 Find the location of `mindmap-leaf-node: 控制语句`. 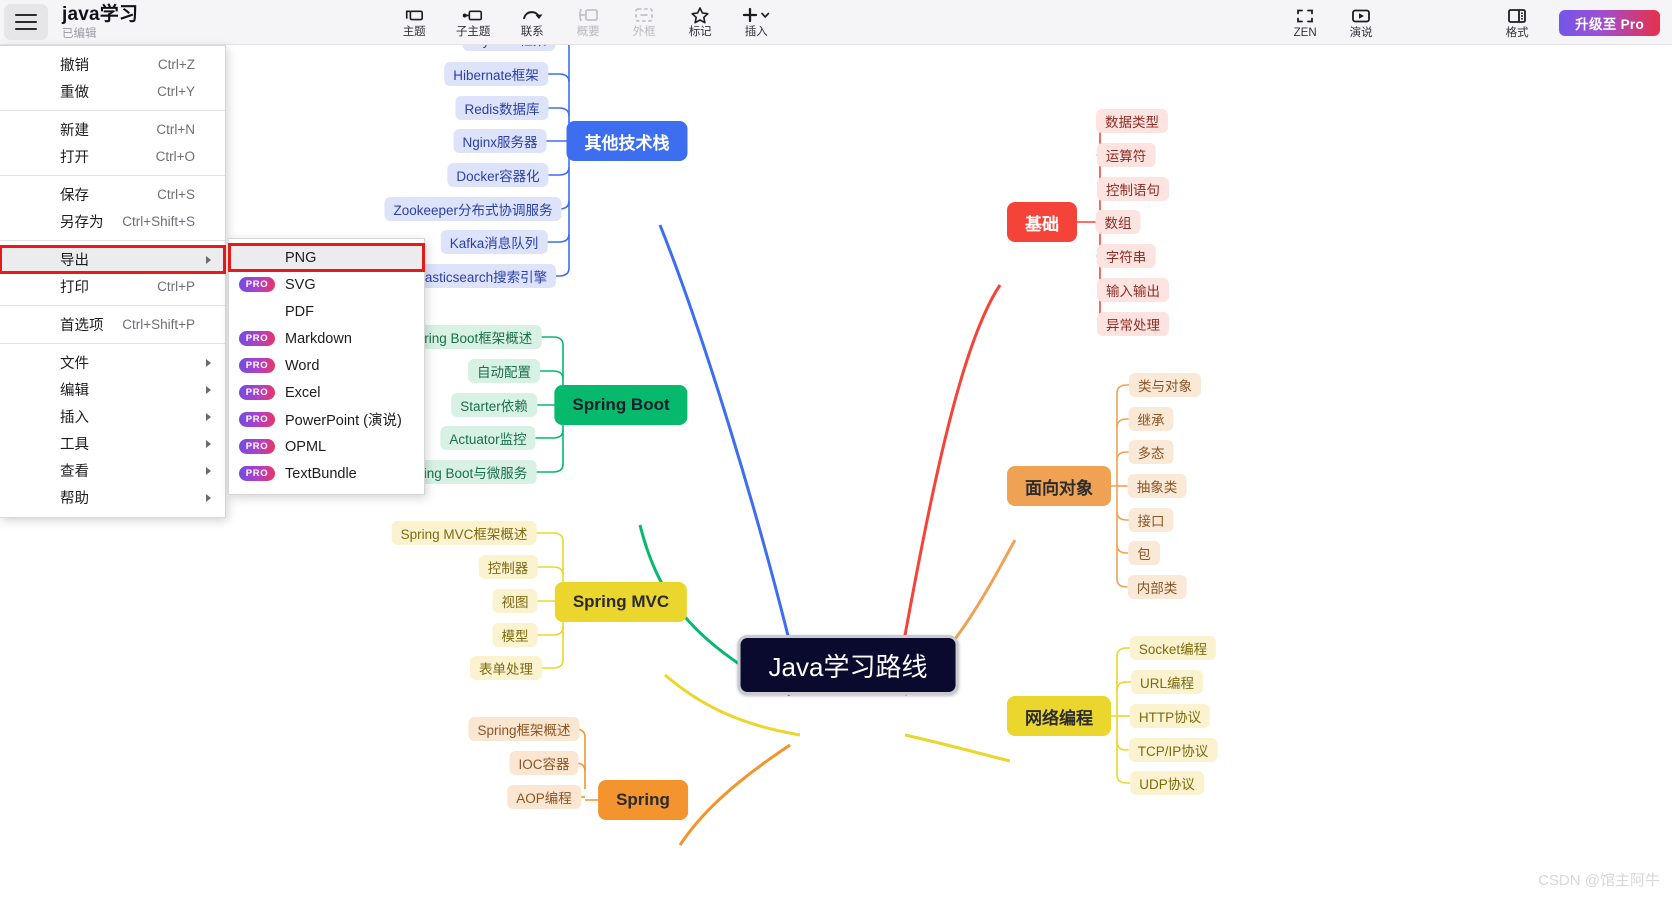

mindmap-leaf-node: 控制语句 is located at coordinates (1133, 189).